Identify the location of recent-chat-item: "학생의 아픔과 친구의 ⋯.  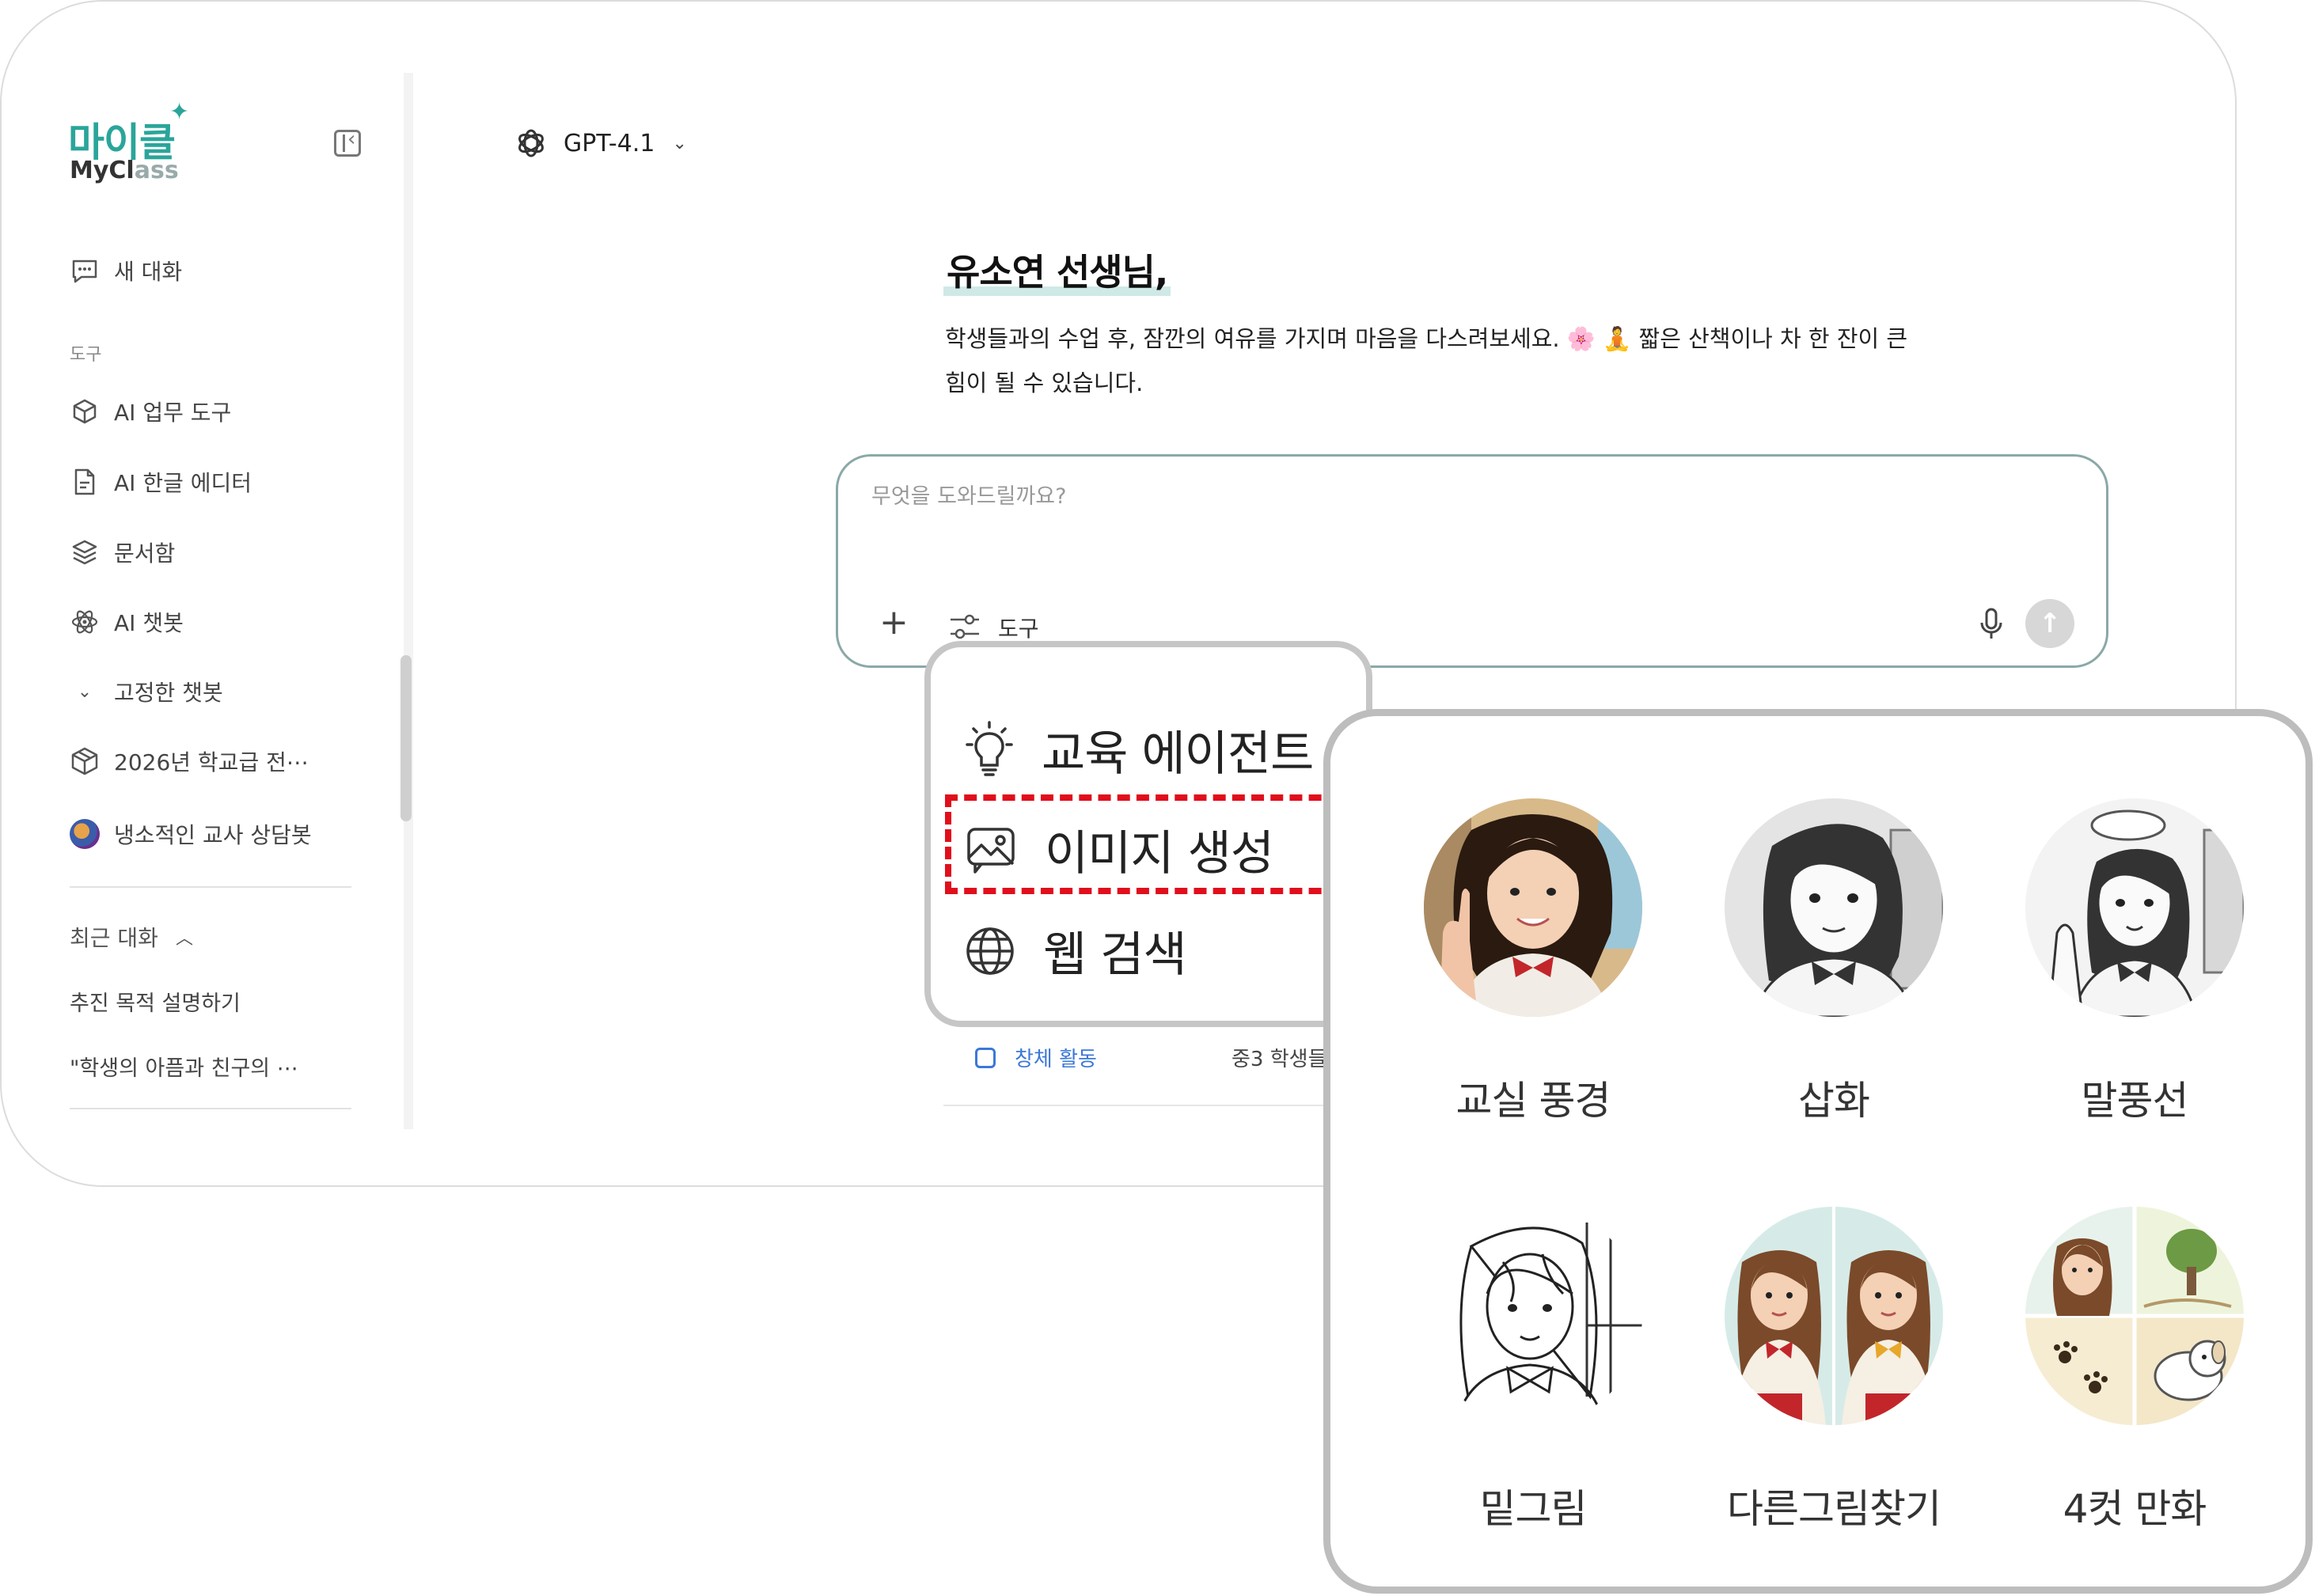
(184, 1066).